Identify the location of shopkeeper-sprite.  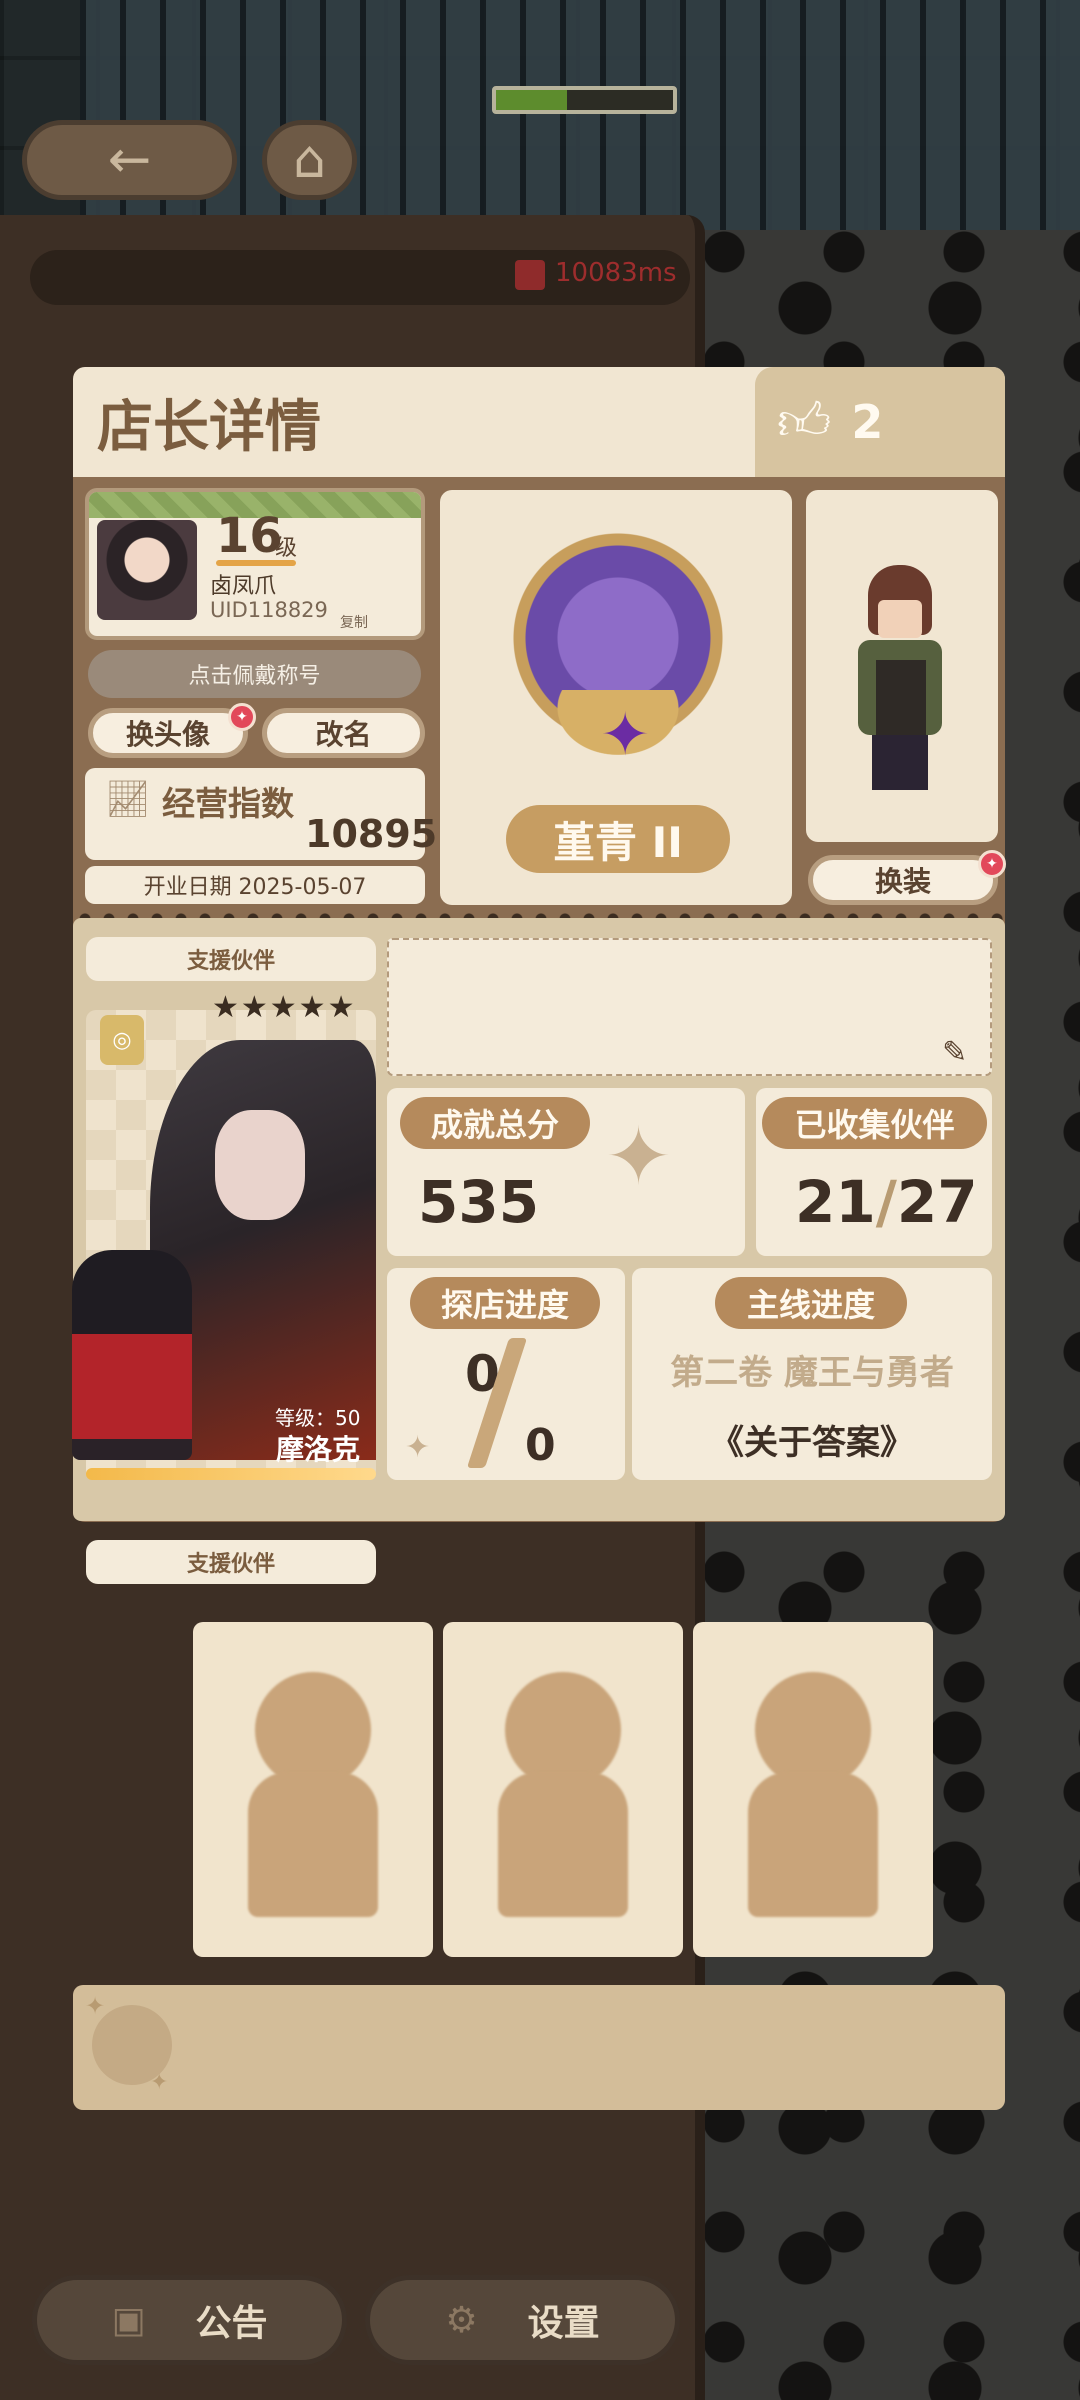
(900, 680).